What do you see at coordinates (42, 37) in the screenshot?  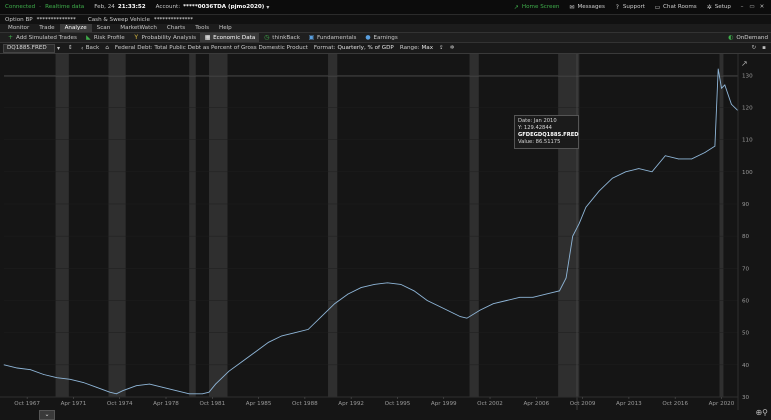 I see `subtab-add-simulated-trades: + Add Simulated Trades` at bounding box center [42, 37].